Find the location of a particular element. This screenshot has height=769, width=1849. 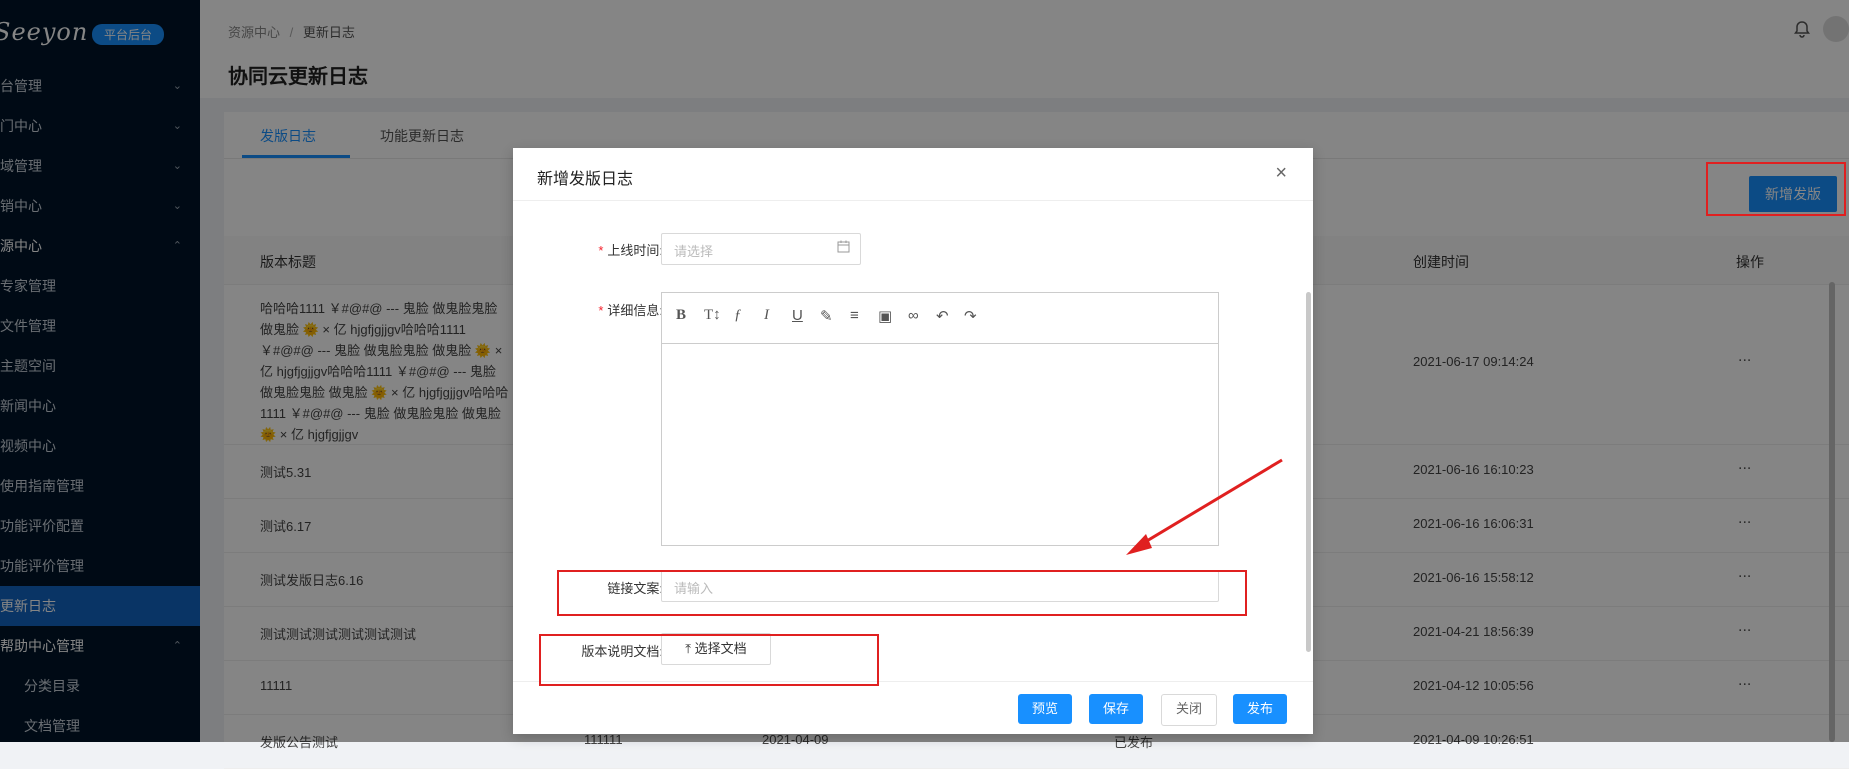

highlight-icon: ✎ is located at coordinates (826, 316).